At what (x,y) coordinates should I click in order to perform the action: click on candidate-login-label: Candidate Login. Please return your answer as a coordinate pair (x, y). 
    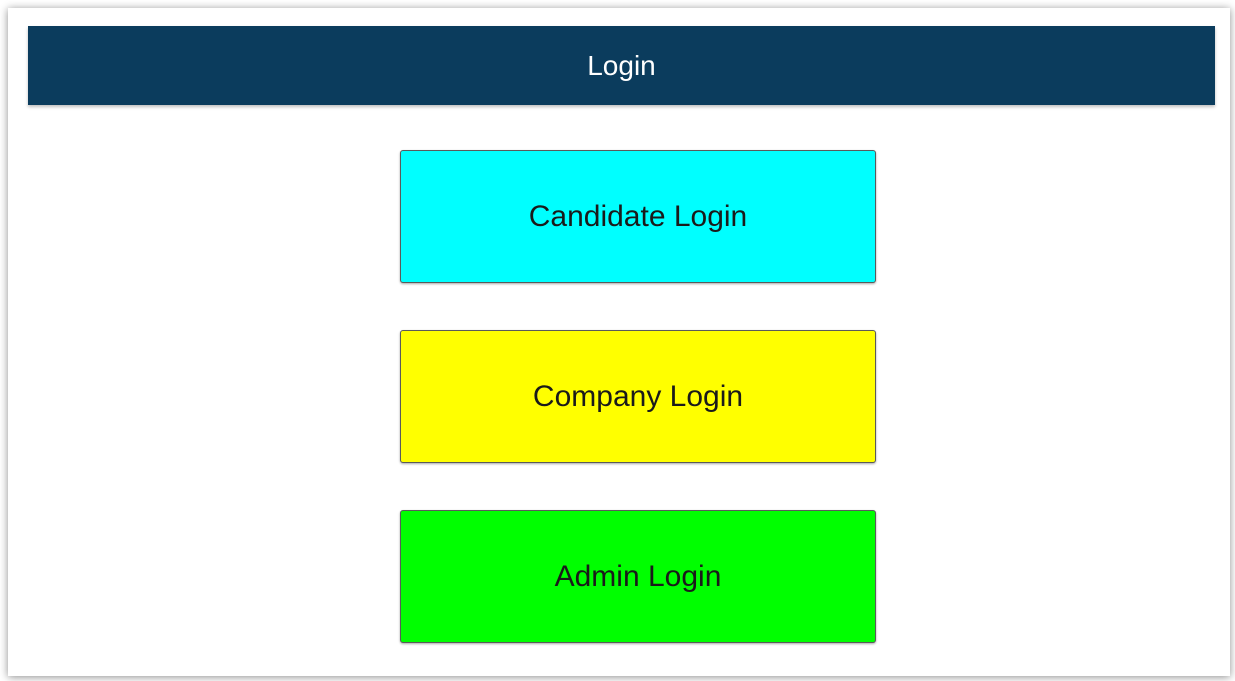
    Looking at the image, I should click on (638, 216).